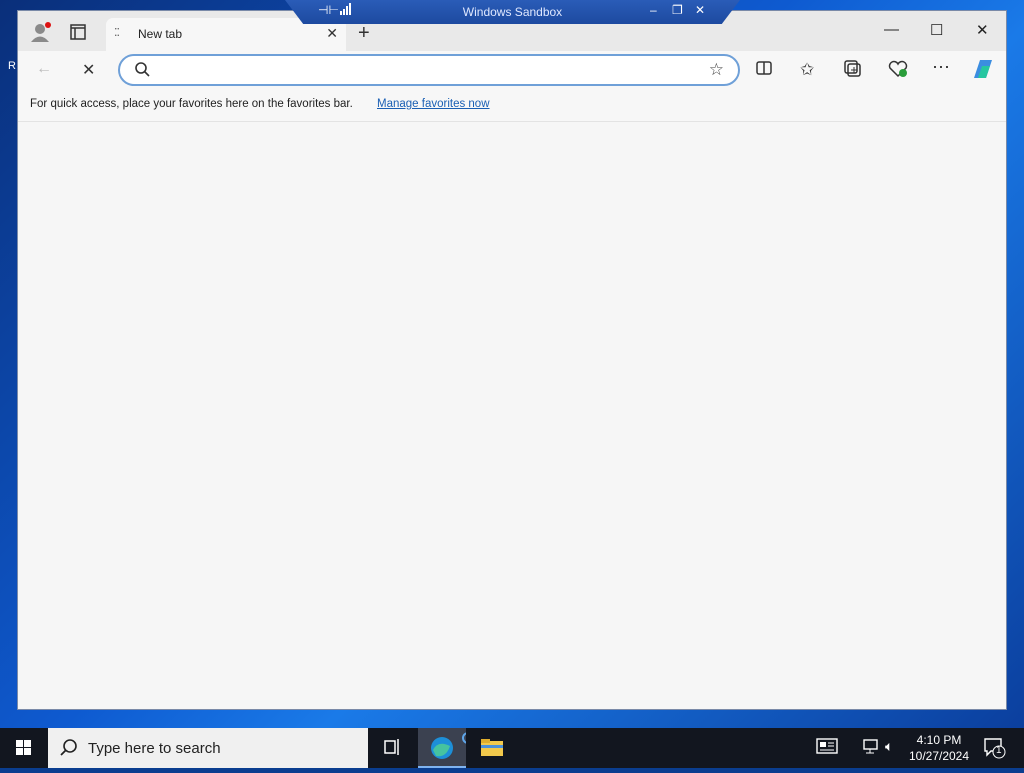  I want to click on windows-logo-icon, so click(23, 747).